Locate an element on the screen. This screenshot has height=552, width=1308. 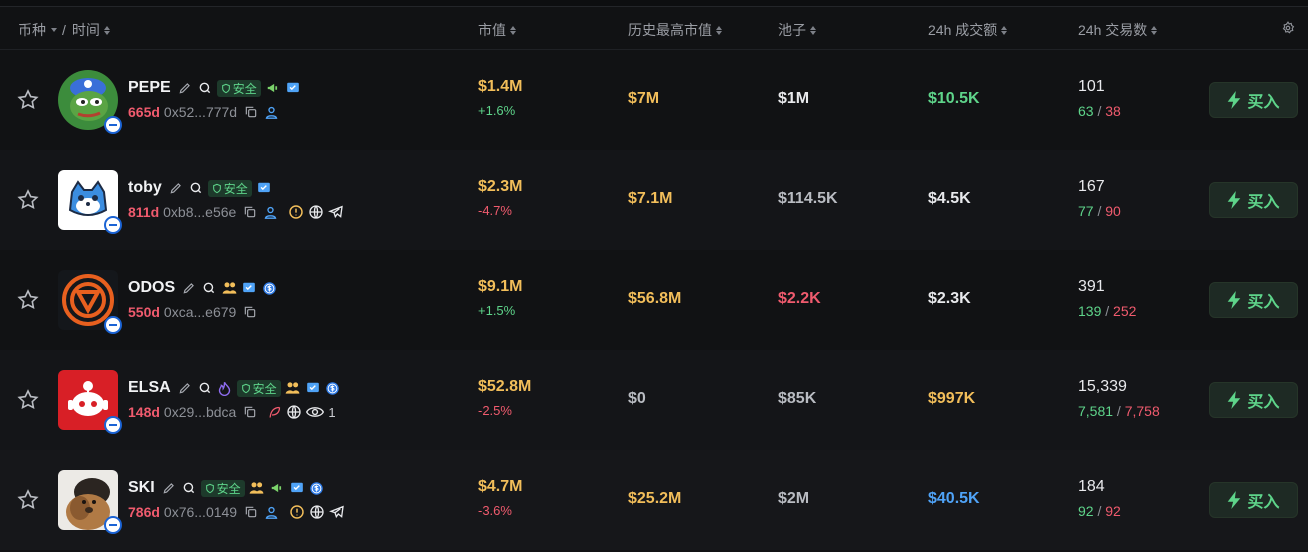
token-name: PEPE is located at coordinates (149, 88).